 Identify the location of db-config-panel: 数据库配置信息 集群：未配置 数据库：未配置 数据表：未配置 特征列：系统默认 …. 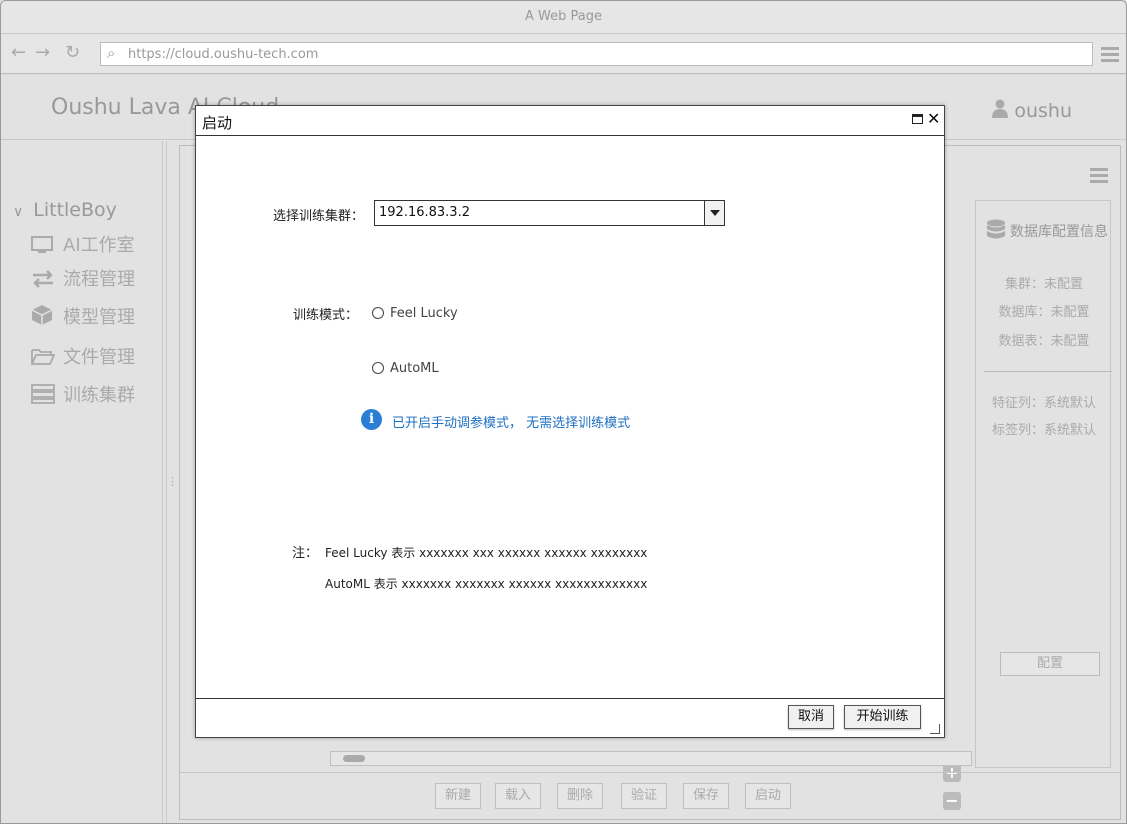
(1043, 484).